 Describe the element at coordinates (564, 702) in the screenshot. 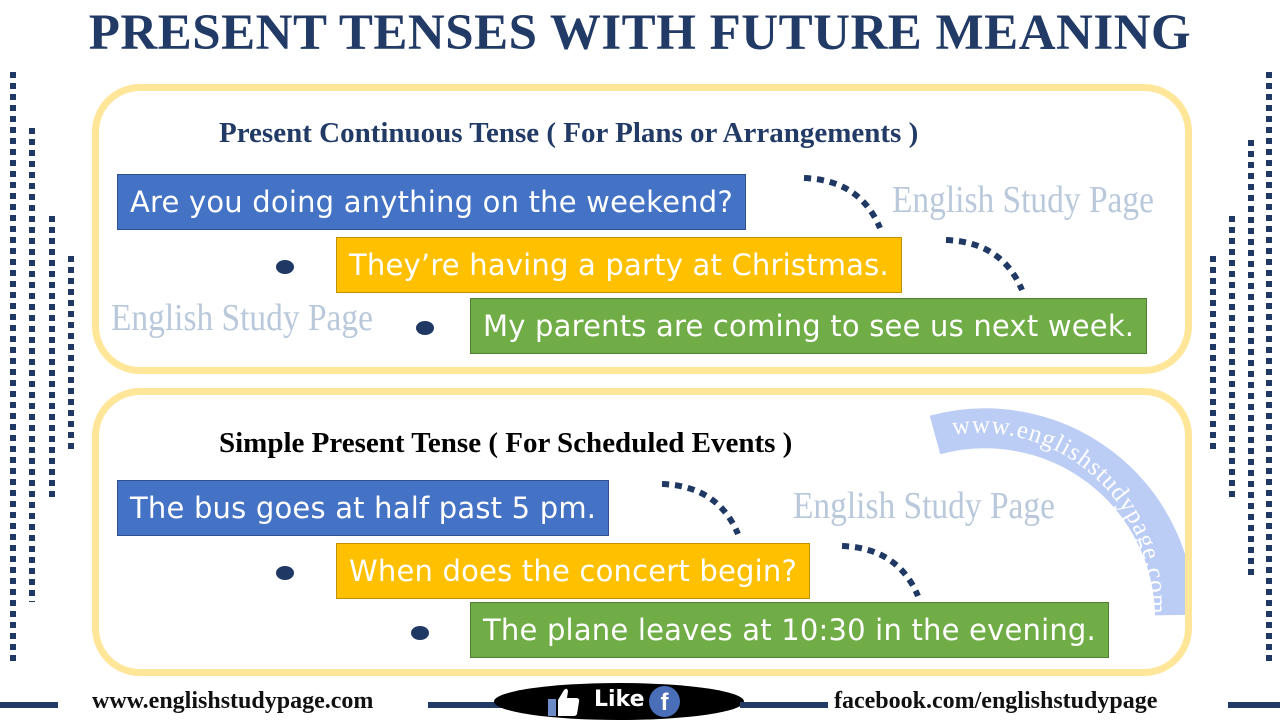

I see `thumbs-up-icon` at that location.